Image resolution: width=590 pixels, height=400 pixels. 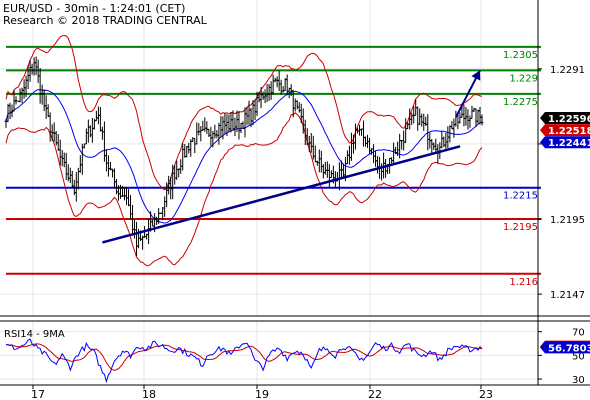 What do you see at coordinates (565, 232) in the screenshot?
I see `price-tags: 1.225961.225181.2244157.343356.7803` at bounding box center [565, 232].